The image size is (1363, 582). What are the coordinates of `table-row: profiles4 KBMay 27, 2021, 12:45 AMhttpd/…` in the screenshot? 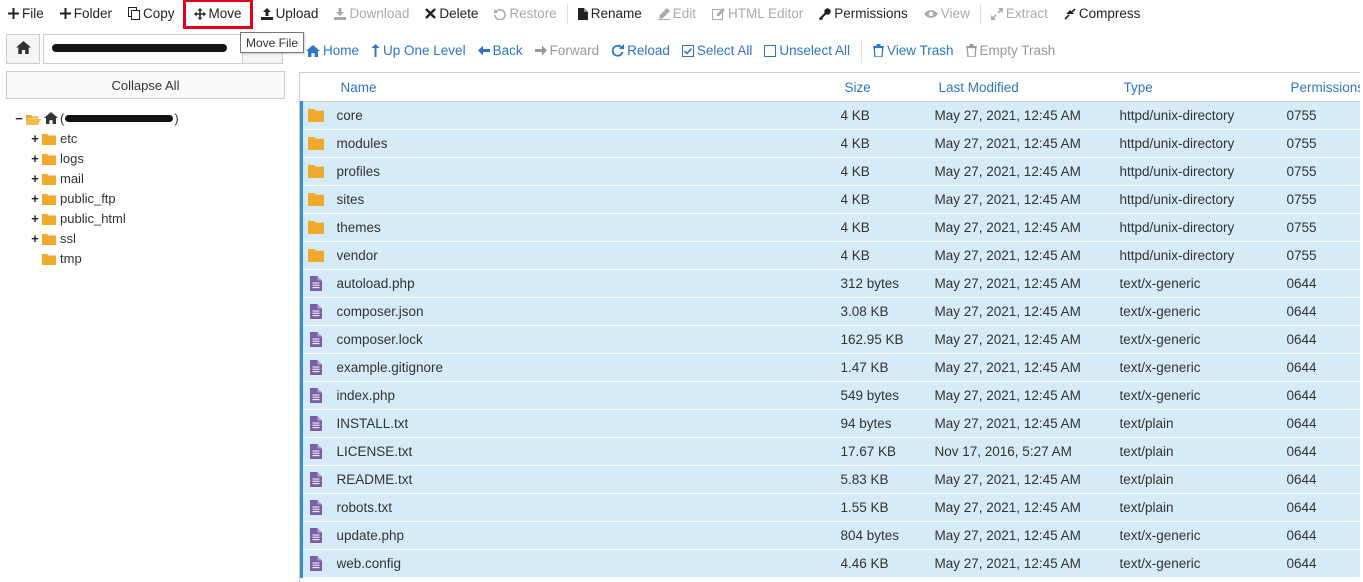 It's located at (831, 172).